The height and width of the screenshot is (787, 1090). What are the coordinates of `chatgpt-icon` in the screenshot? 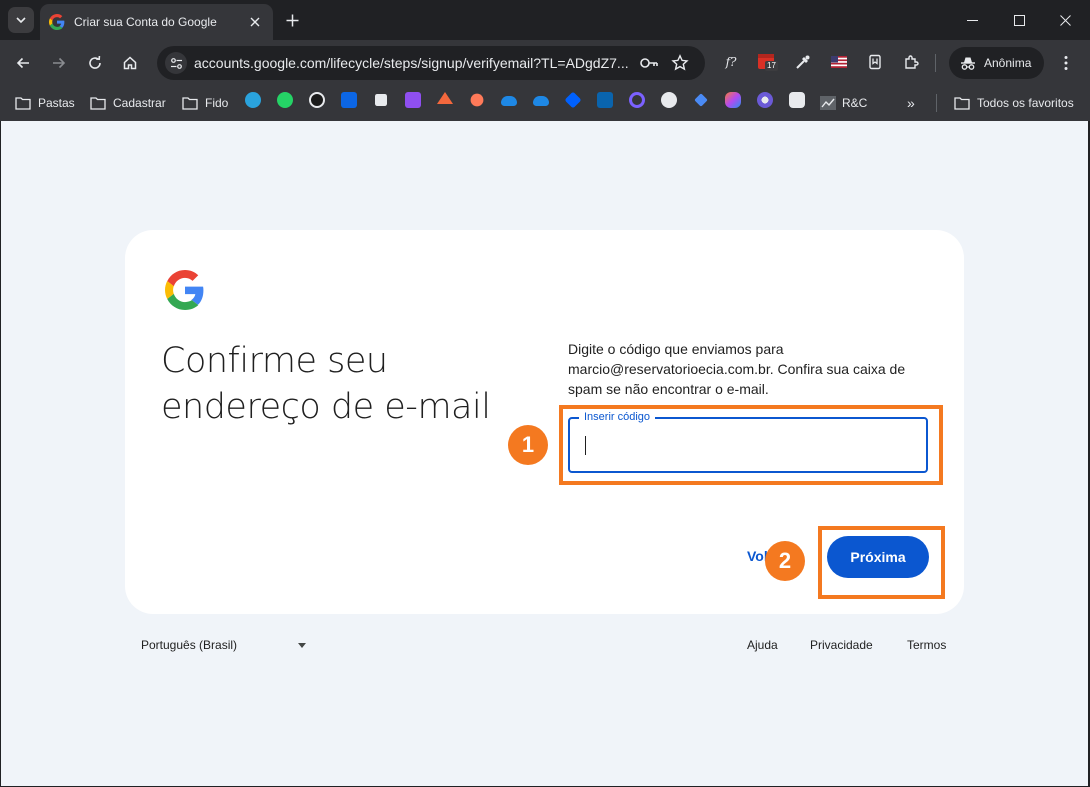 It's located at (797, 100).